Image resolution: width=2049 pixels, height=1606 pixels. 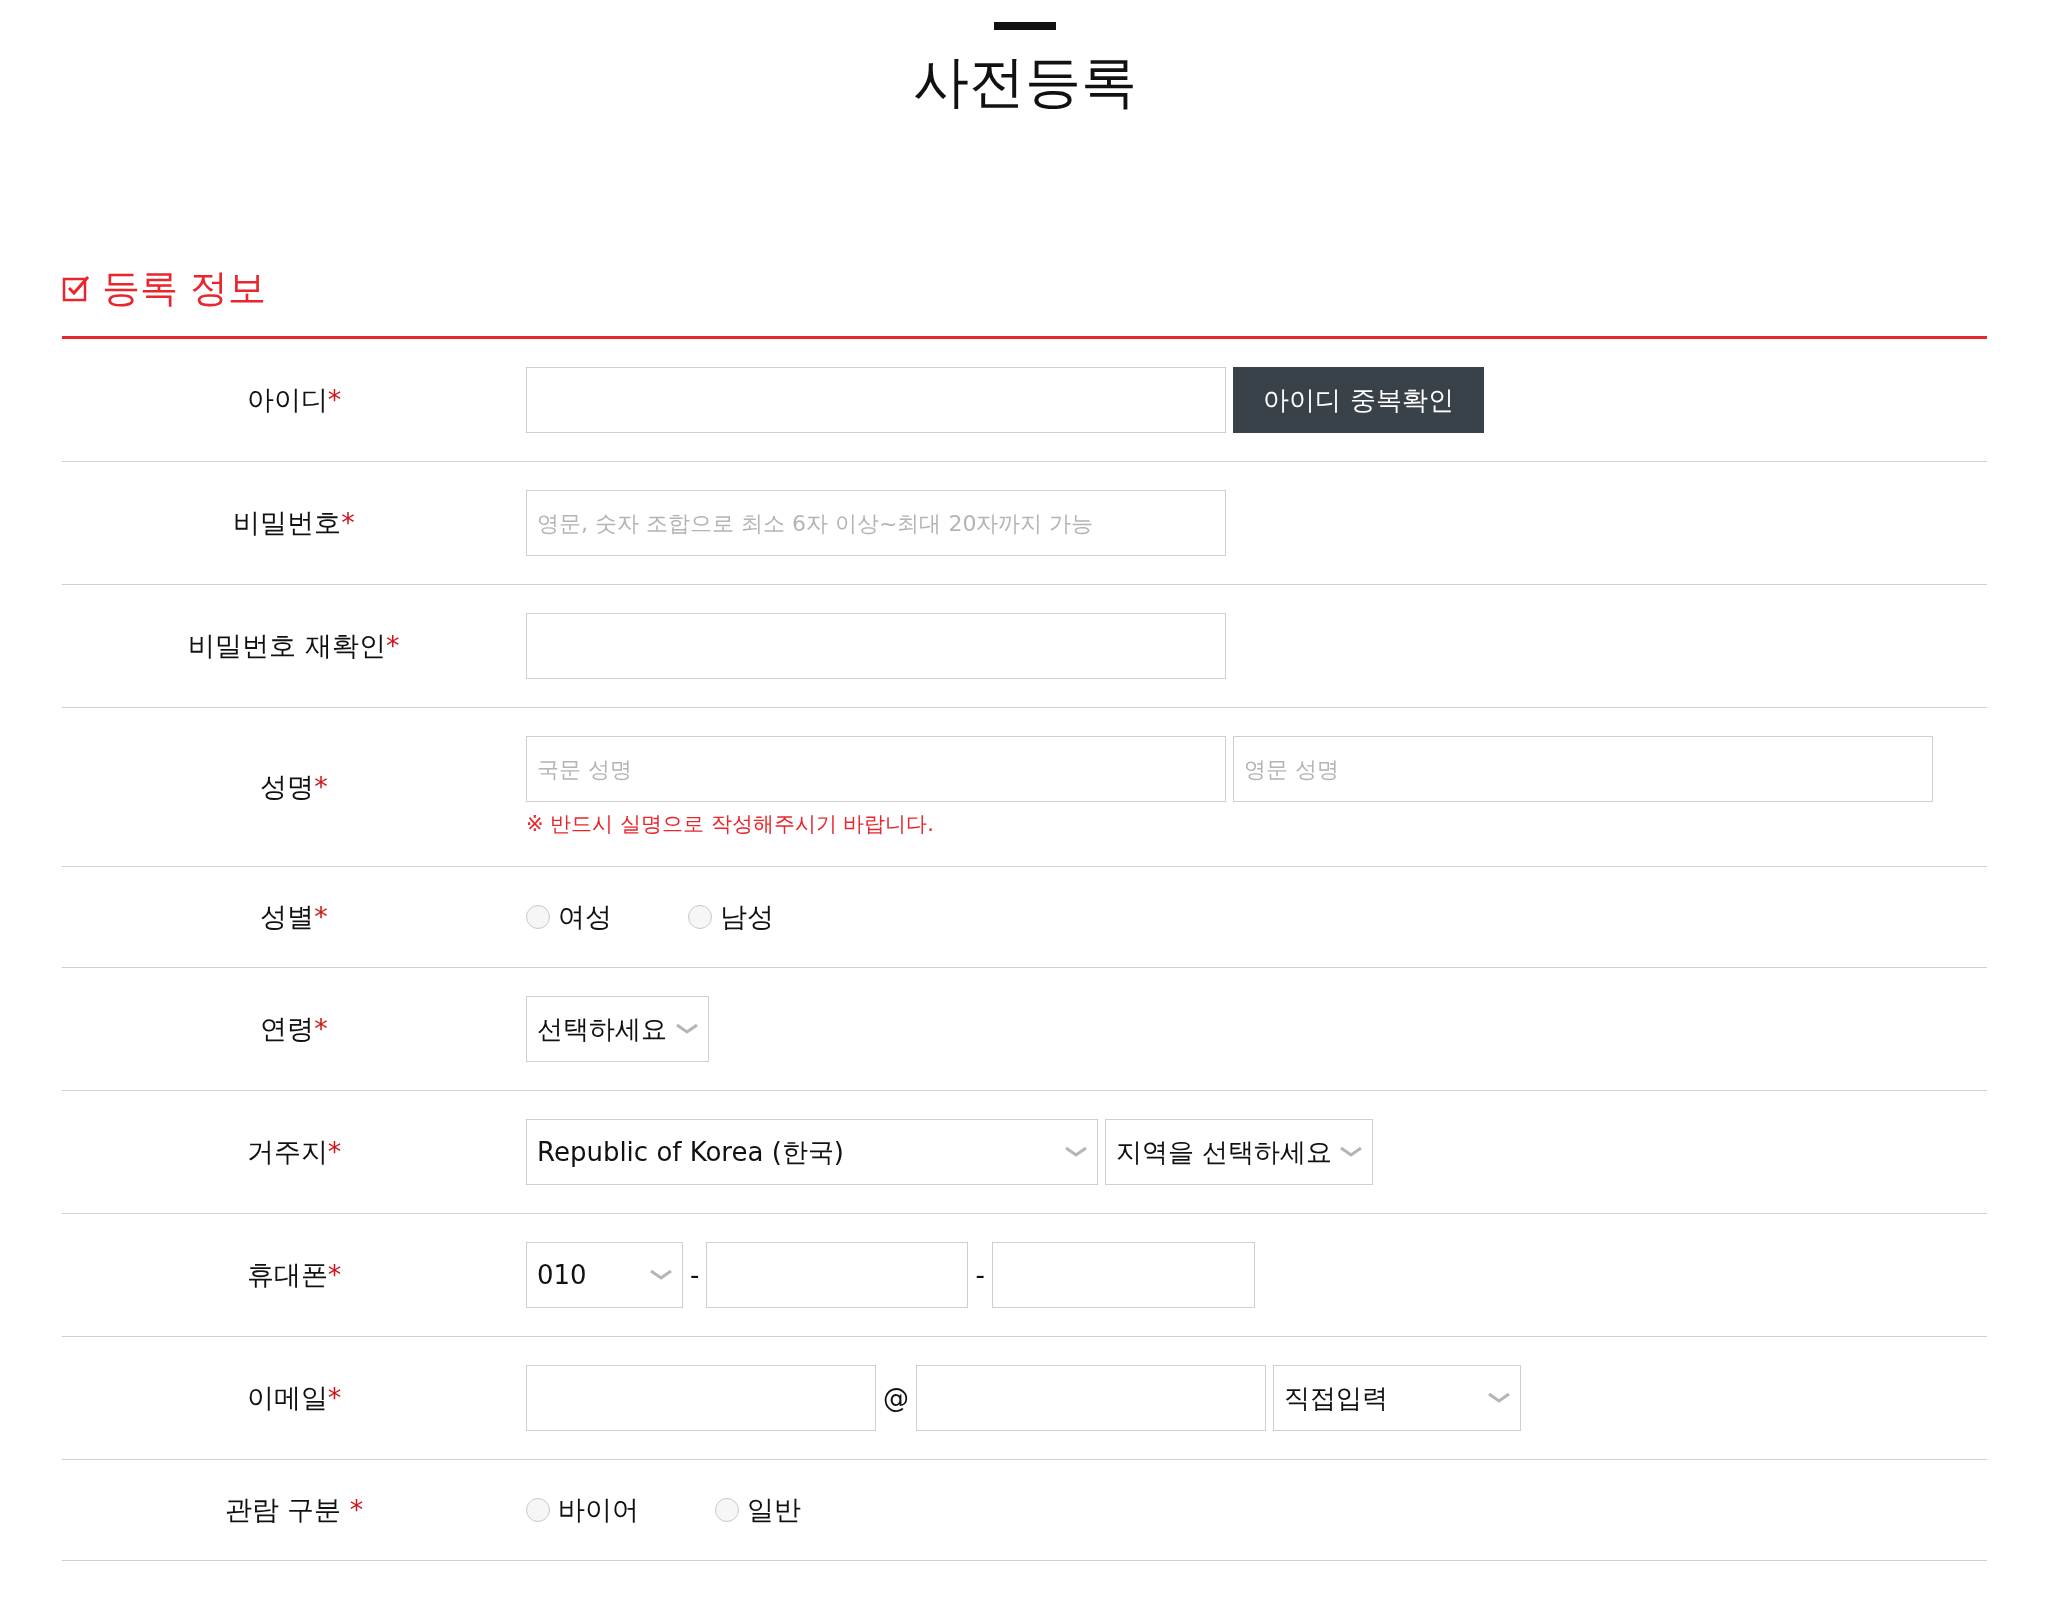 What do you see at coordinates (617, 1029) in the screenshot?
I see `dropdown-select: 선택하세요` at bounding box center [617, 1029].